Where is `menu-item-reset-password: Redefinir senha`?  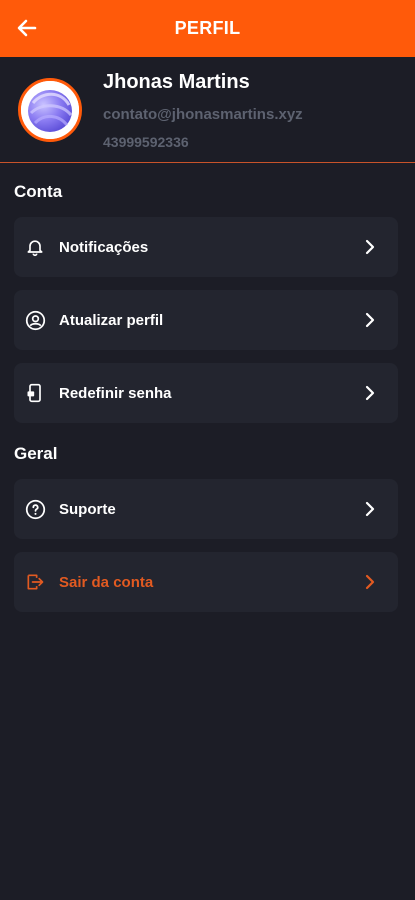
menu-item-reset-password: Redefinir senha is located at coordinates (206, 393).